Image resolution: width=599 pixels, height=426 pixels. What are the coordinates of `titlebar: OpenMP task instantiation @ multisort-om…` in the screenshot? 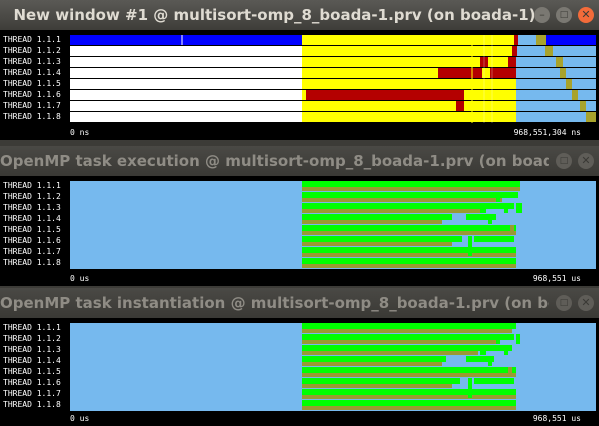 It's located at (299, 303).